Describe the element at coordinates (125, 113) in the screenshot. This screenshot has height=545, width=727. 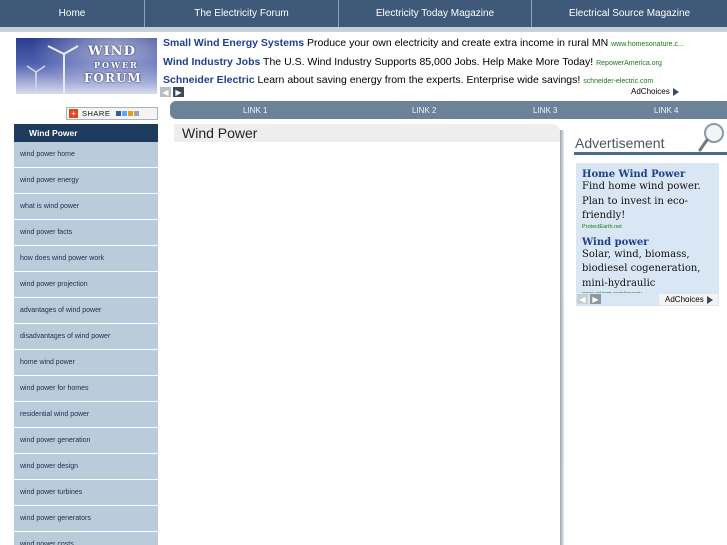
I see `twitter-icon` at that location.